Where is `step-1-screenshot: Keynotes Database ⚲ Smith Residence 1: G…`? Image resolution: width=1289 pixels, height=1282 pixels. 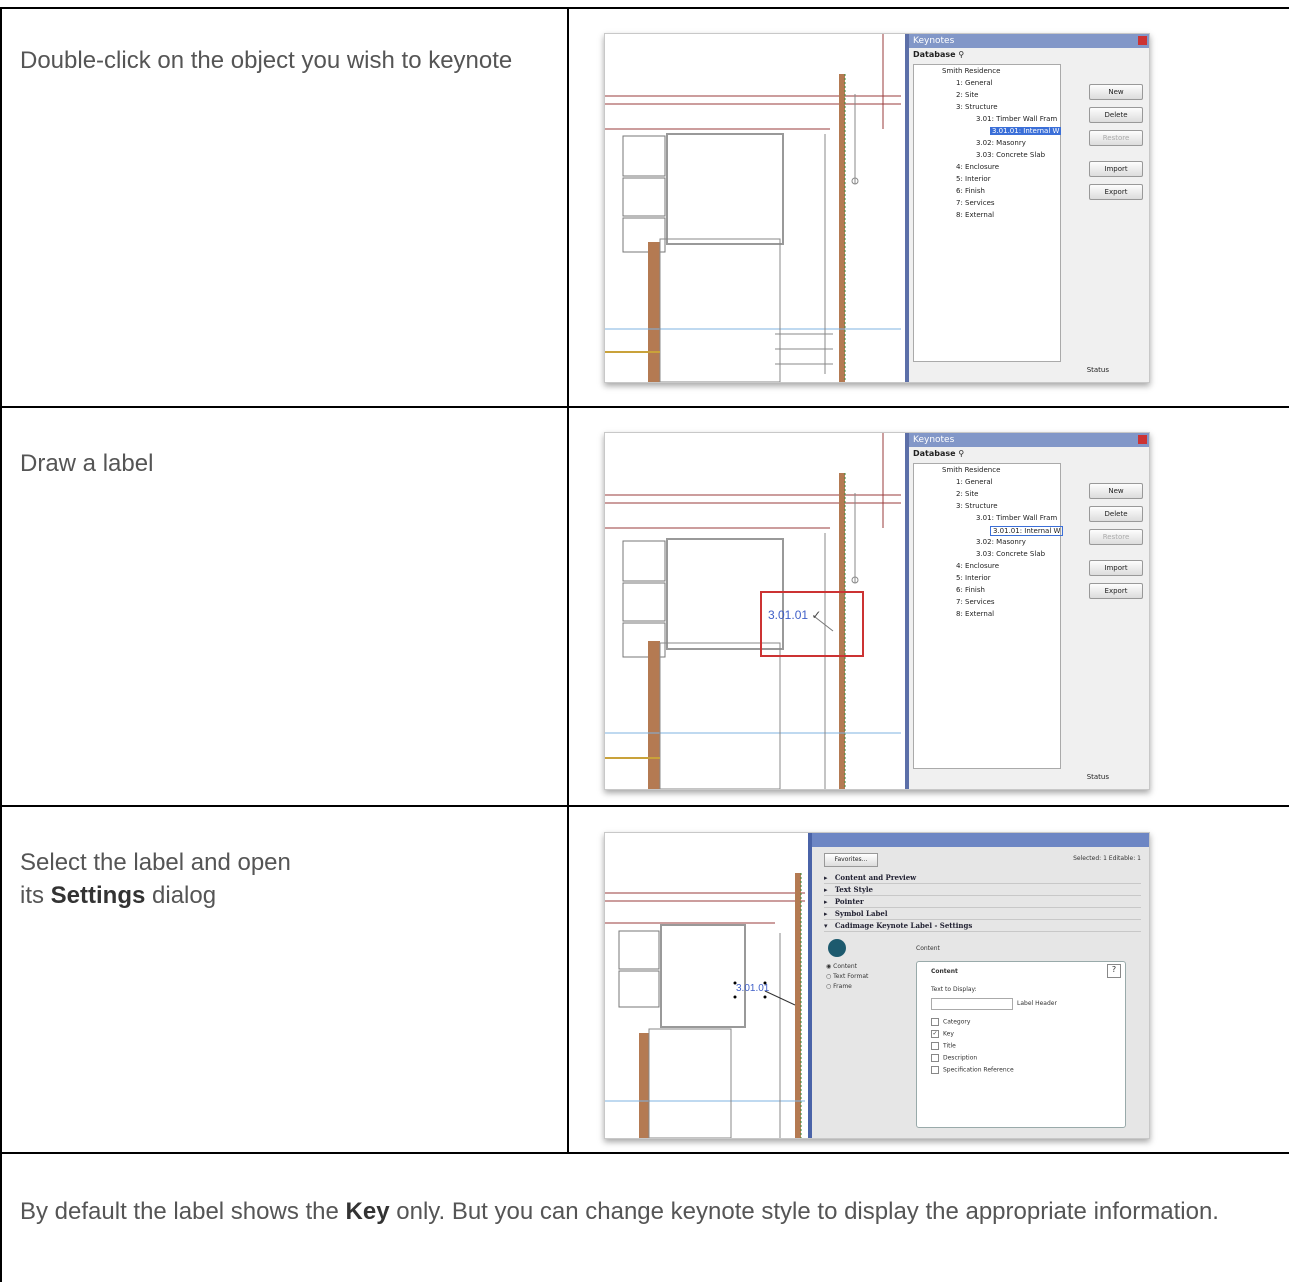 step-1-screenshot: Keynotes Database ⚲ Smith Residence 1: G… is located at coordinates (877, 208).